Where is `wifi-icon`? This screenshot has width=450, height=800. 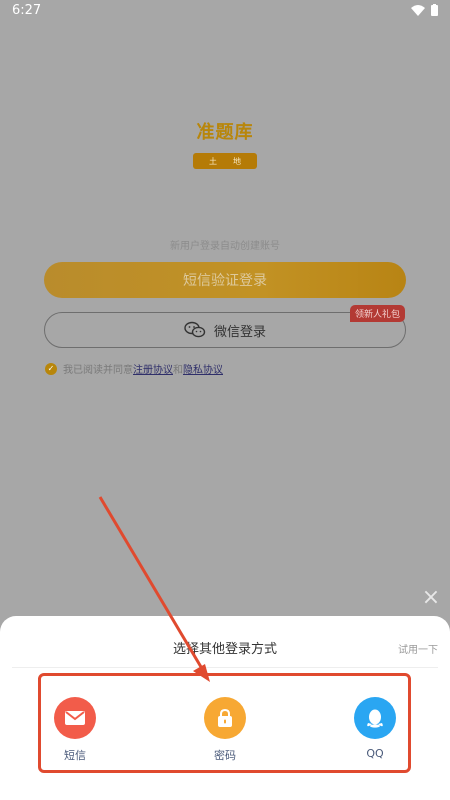
wifi-icon is located at coordinates (418, 10).